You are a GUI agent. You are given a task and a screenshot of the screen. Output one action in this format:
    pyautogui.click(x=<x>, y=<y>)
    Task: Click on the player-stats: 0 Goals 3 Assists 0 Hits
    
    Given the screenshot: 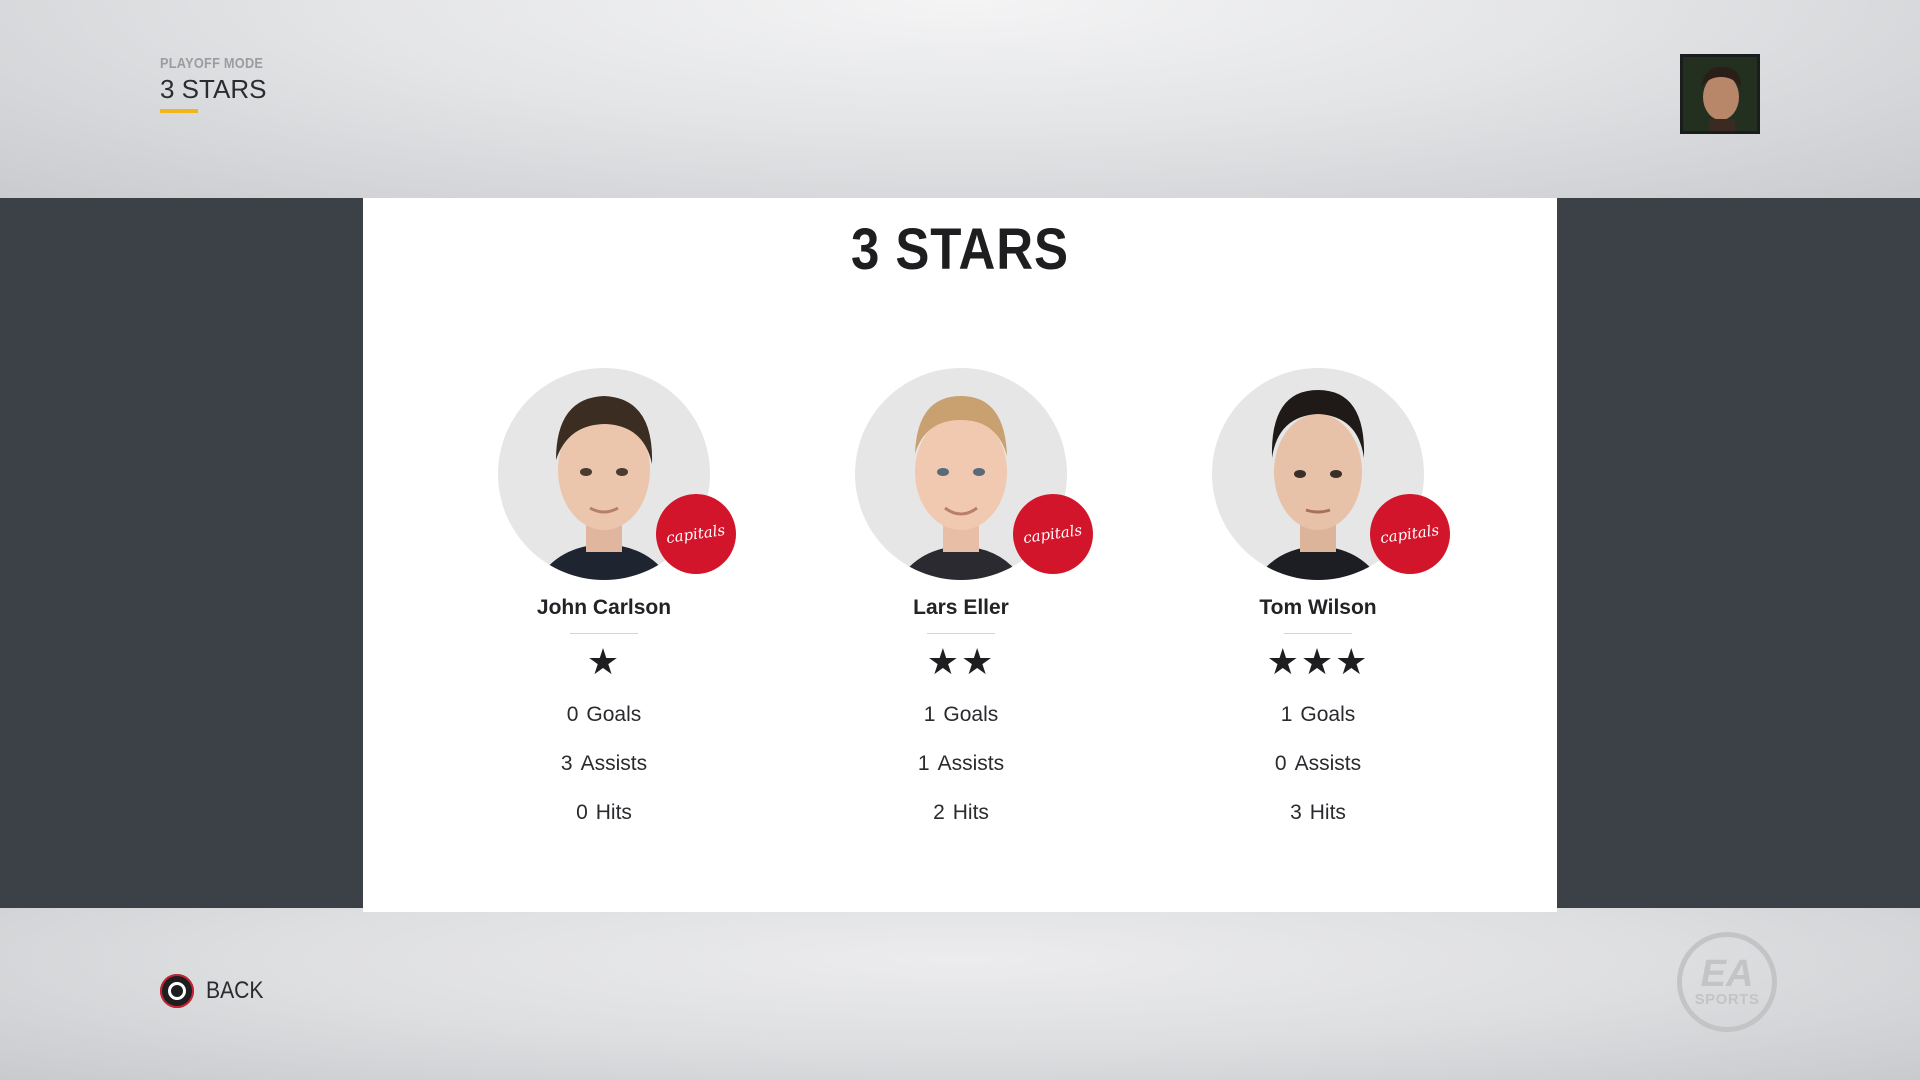 What is the action you would take?
    pyautogui.click(x=604, y=763)
    